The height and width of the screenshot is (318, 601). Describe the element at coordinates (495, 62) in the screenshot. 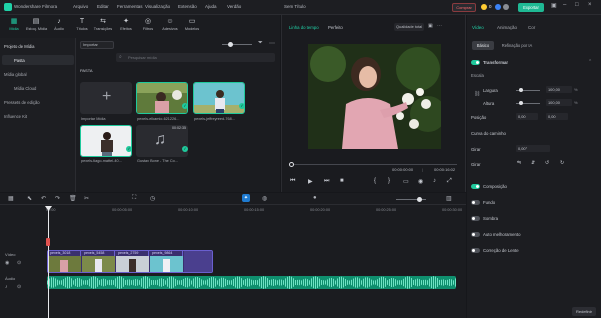

I see `transform-section: Transformar` at that location.